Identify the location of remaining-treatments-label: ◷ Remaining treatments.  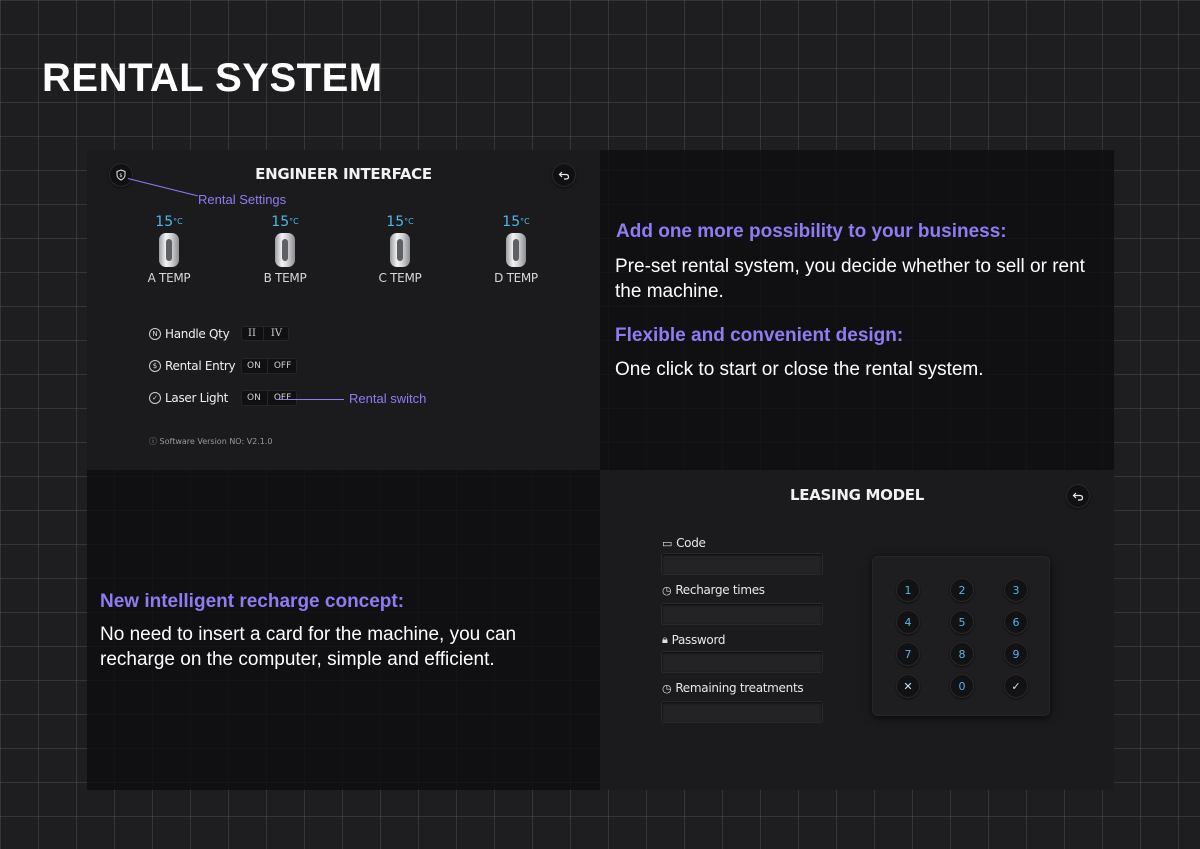
(733, 688).